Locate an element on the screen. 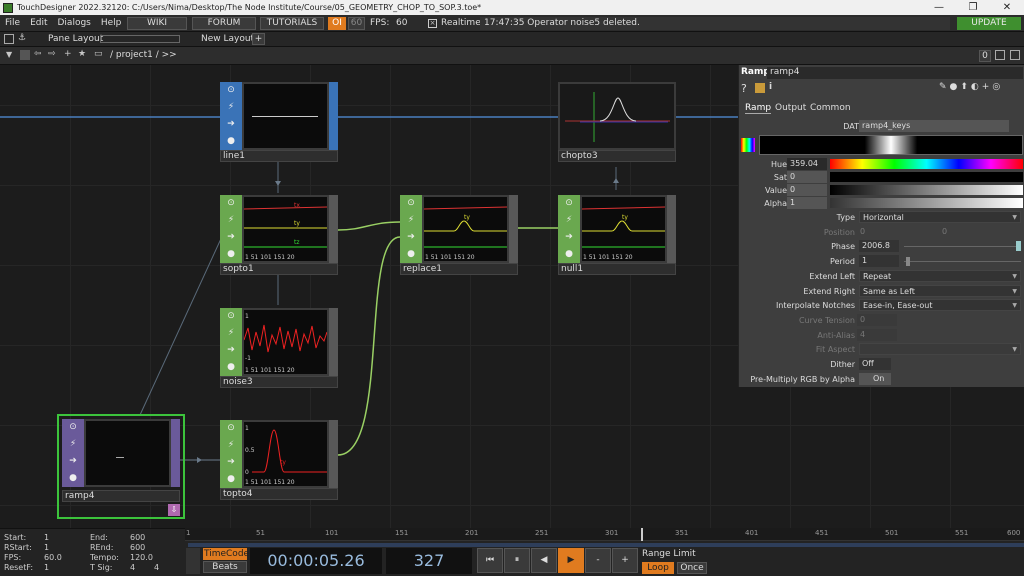 Image resolution: width=1024 pixels, height=576 pixels. fps-set-field: 60 is located at coordinates (356, 23).